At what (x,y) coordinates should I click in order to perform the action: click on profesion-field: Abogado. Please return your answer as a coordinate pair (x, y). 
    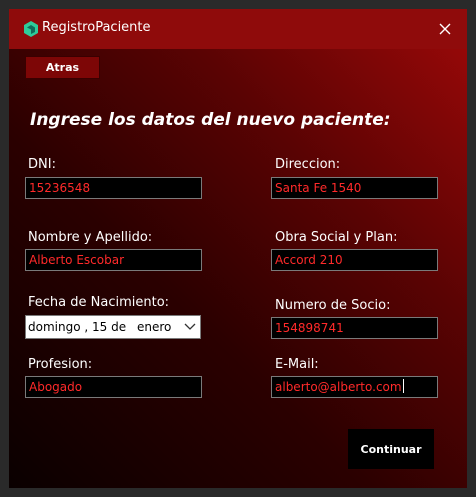
    Looking at the image, I should click on (113, 387).